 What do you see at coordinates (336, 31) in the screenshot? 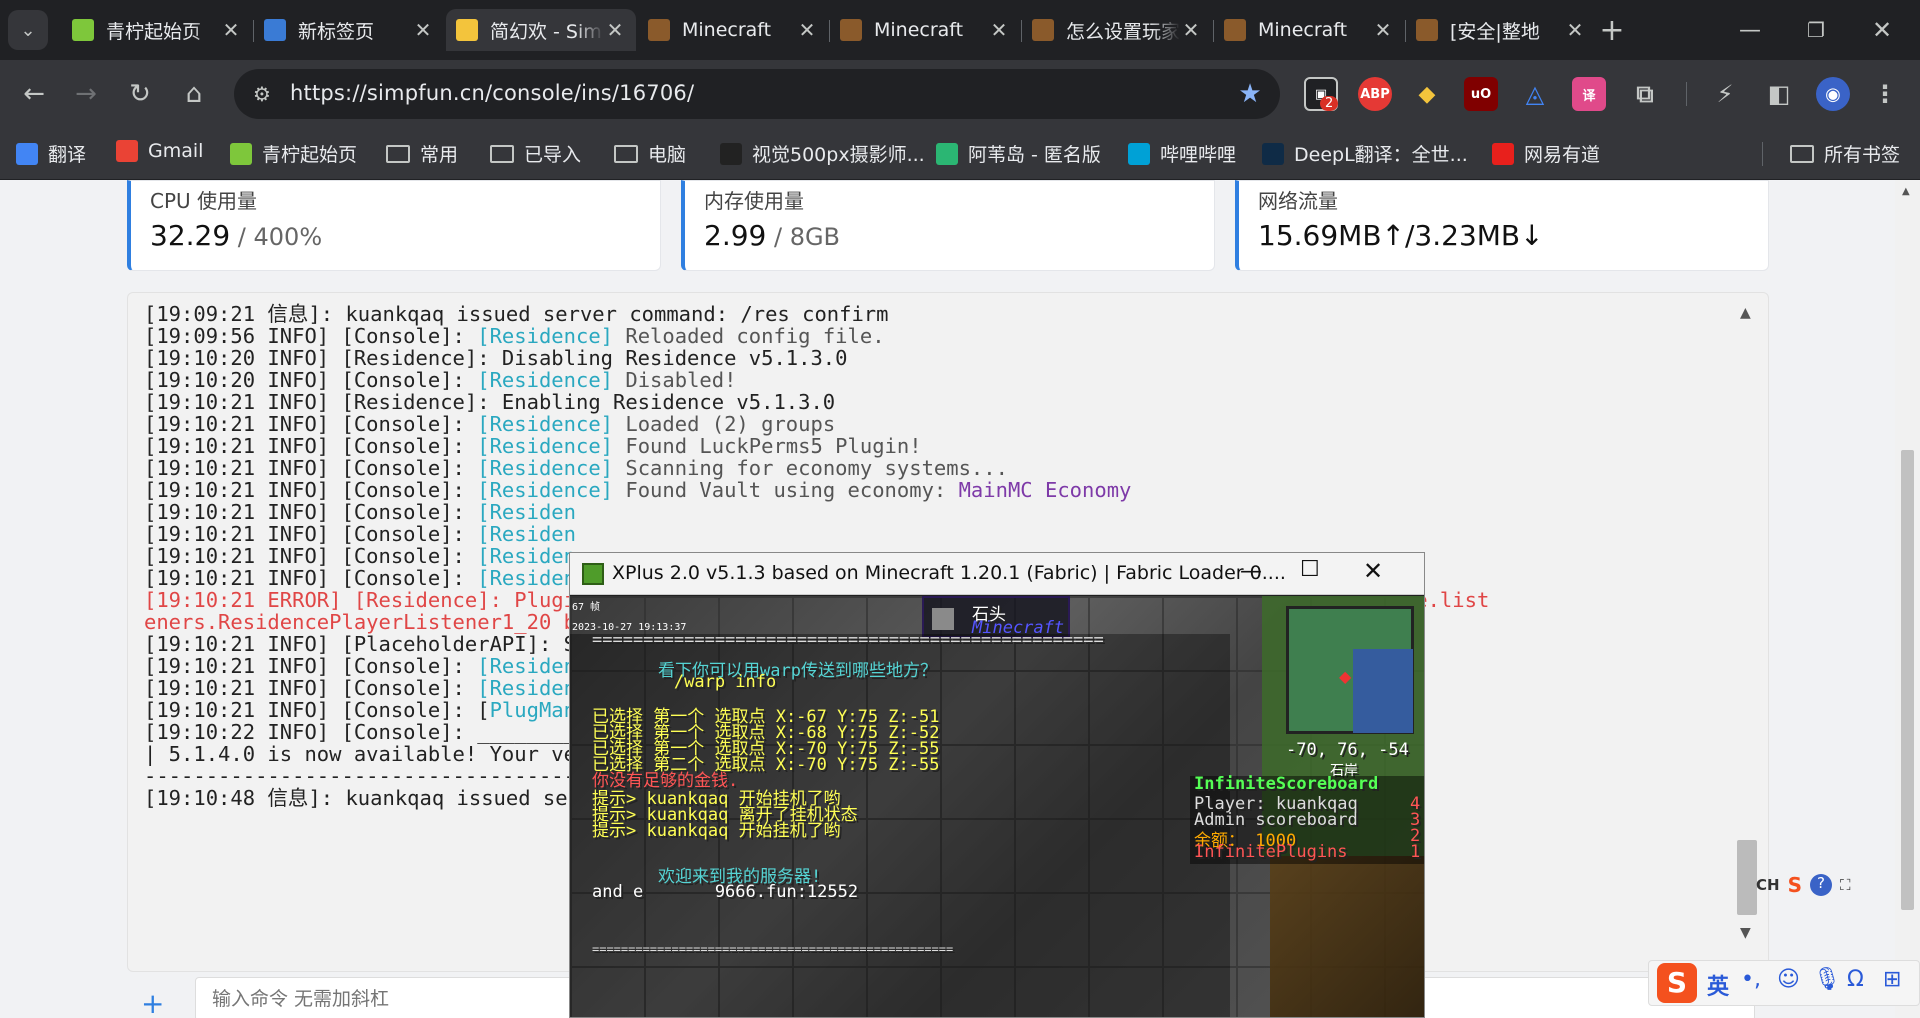
I see `tab-title: 新标签页` at bounding box center [336, 31].